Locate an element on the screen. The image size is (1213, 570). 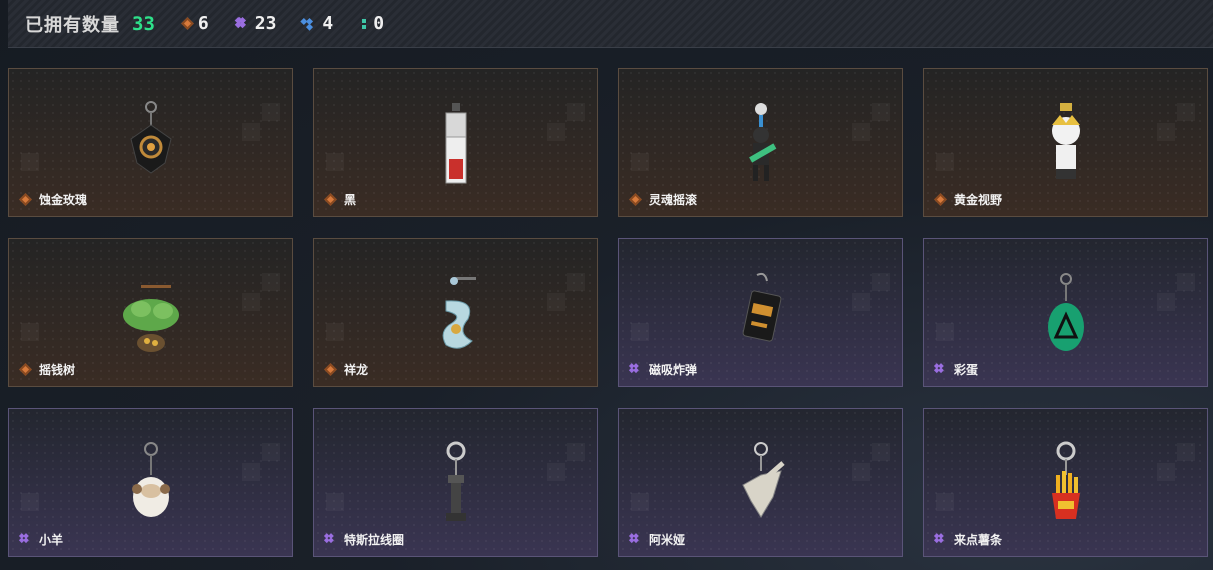
charm-card: 灵魂摇滚 is located at coordinates (760, 142).